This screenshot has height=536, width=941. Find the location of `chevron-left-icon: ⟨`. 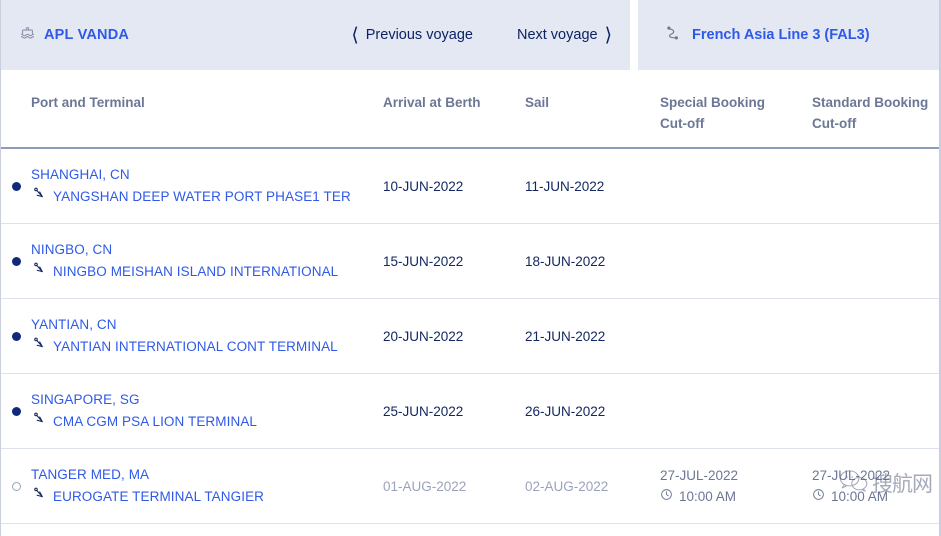

chevron-left-icon: ⟨ is located at coordinates (355, 35).